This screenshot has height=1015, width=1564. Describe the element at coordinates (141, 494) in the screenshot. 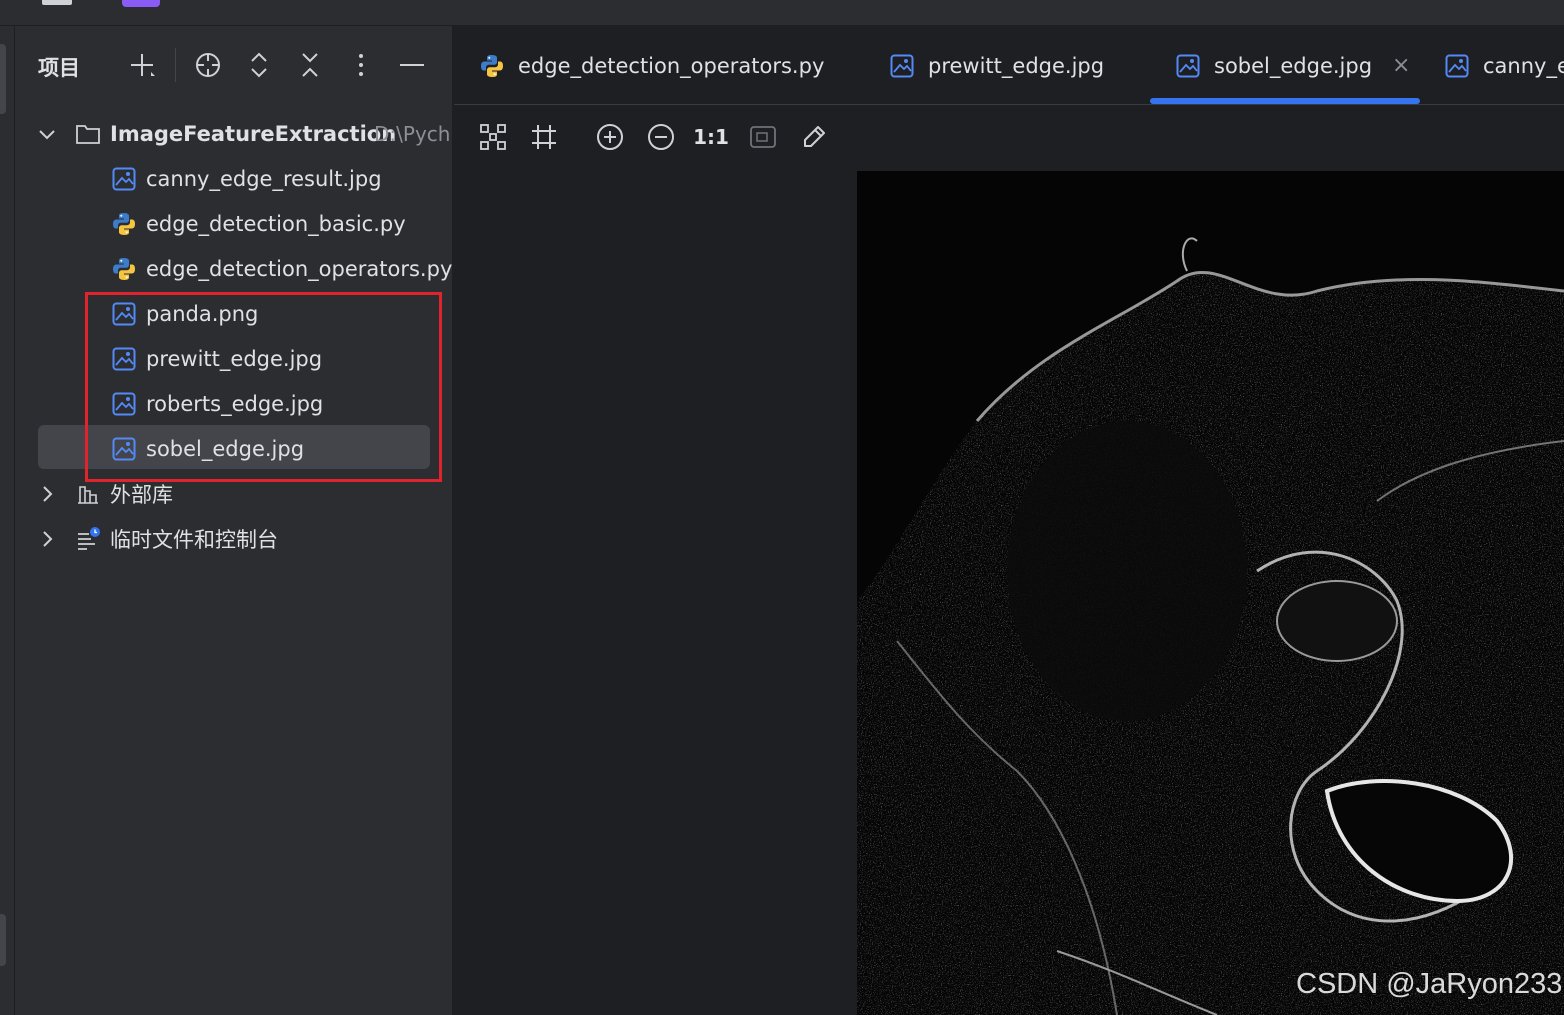

I see `external-libraries-label: 外部库` at that location.